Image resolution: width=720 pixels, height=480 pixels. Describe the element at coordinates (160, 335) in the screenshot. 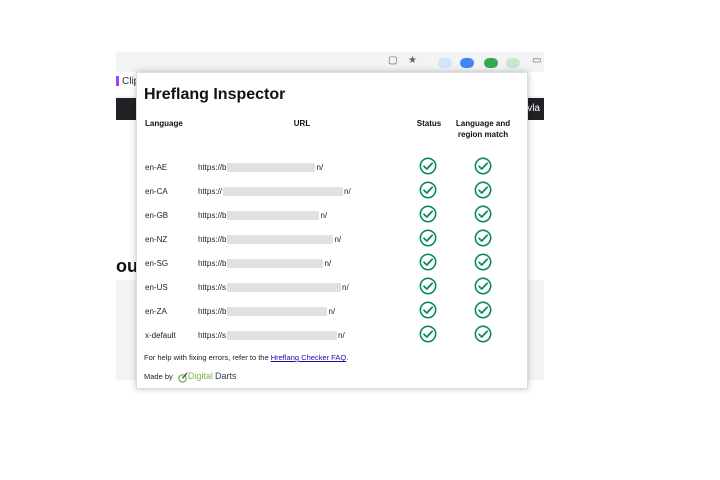

I see `row-language: x-default` at that location.